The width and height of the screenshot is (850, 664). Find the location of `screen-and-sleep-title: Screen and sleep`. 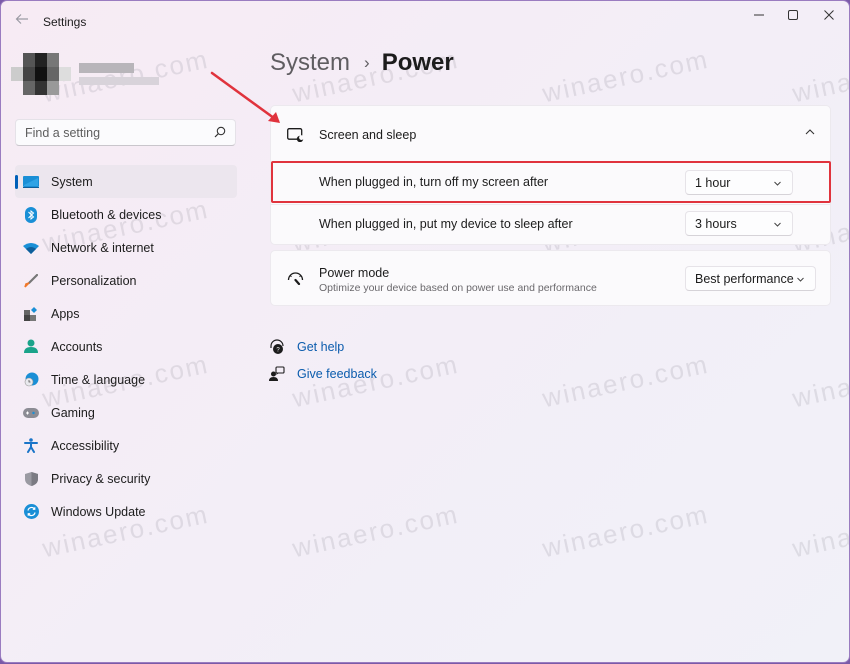

screen-and-sleep-title: Screen and sleep is located at coordinates (368, 135).